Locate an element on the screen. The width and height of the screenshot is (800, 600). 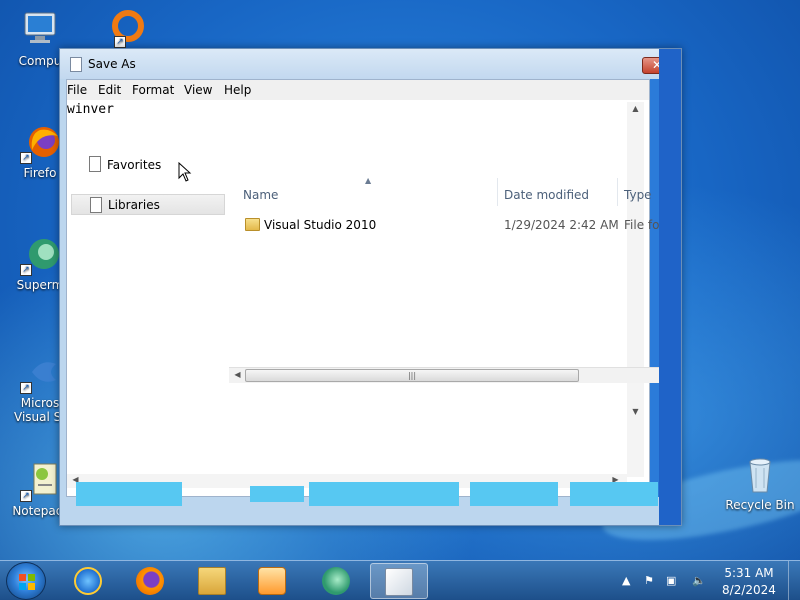
file-name: Visual Studio 2010 is located at coordinates (320, 225).